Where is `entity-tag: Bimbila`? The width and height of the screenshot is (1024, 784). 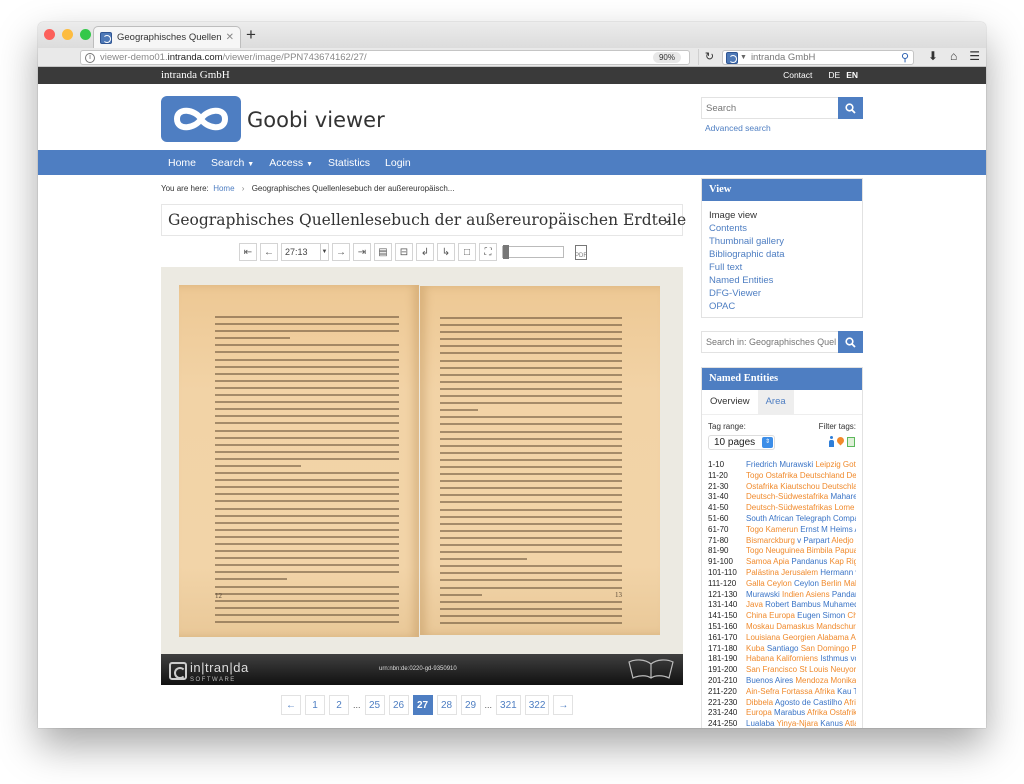 entity-tag: Bimbila is located at coordinates (821, 550).